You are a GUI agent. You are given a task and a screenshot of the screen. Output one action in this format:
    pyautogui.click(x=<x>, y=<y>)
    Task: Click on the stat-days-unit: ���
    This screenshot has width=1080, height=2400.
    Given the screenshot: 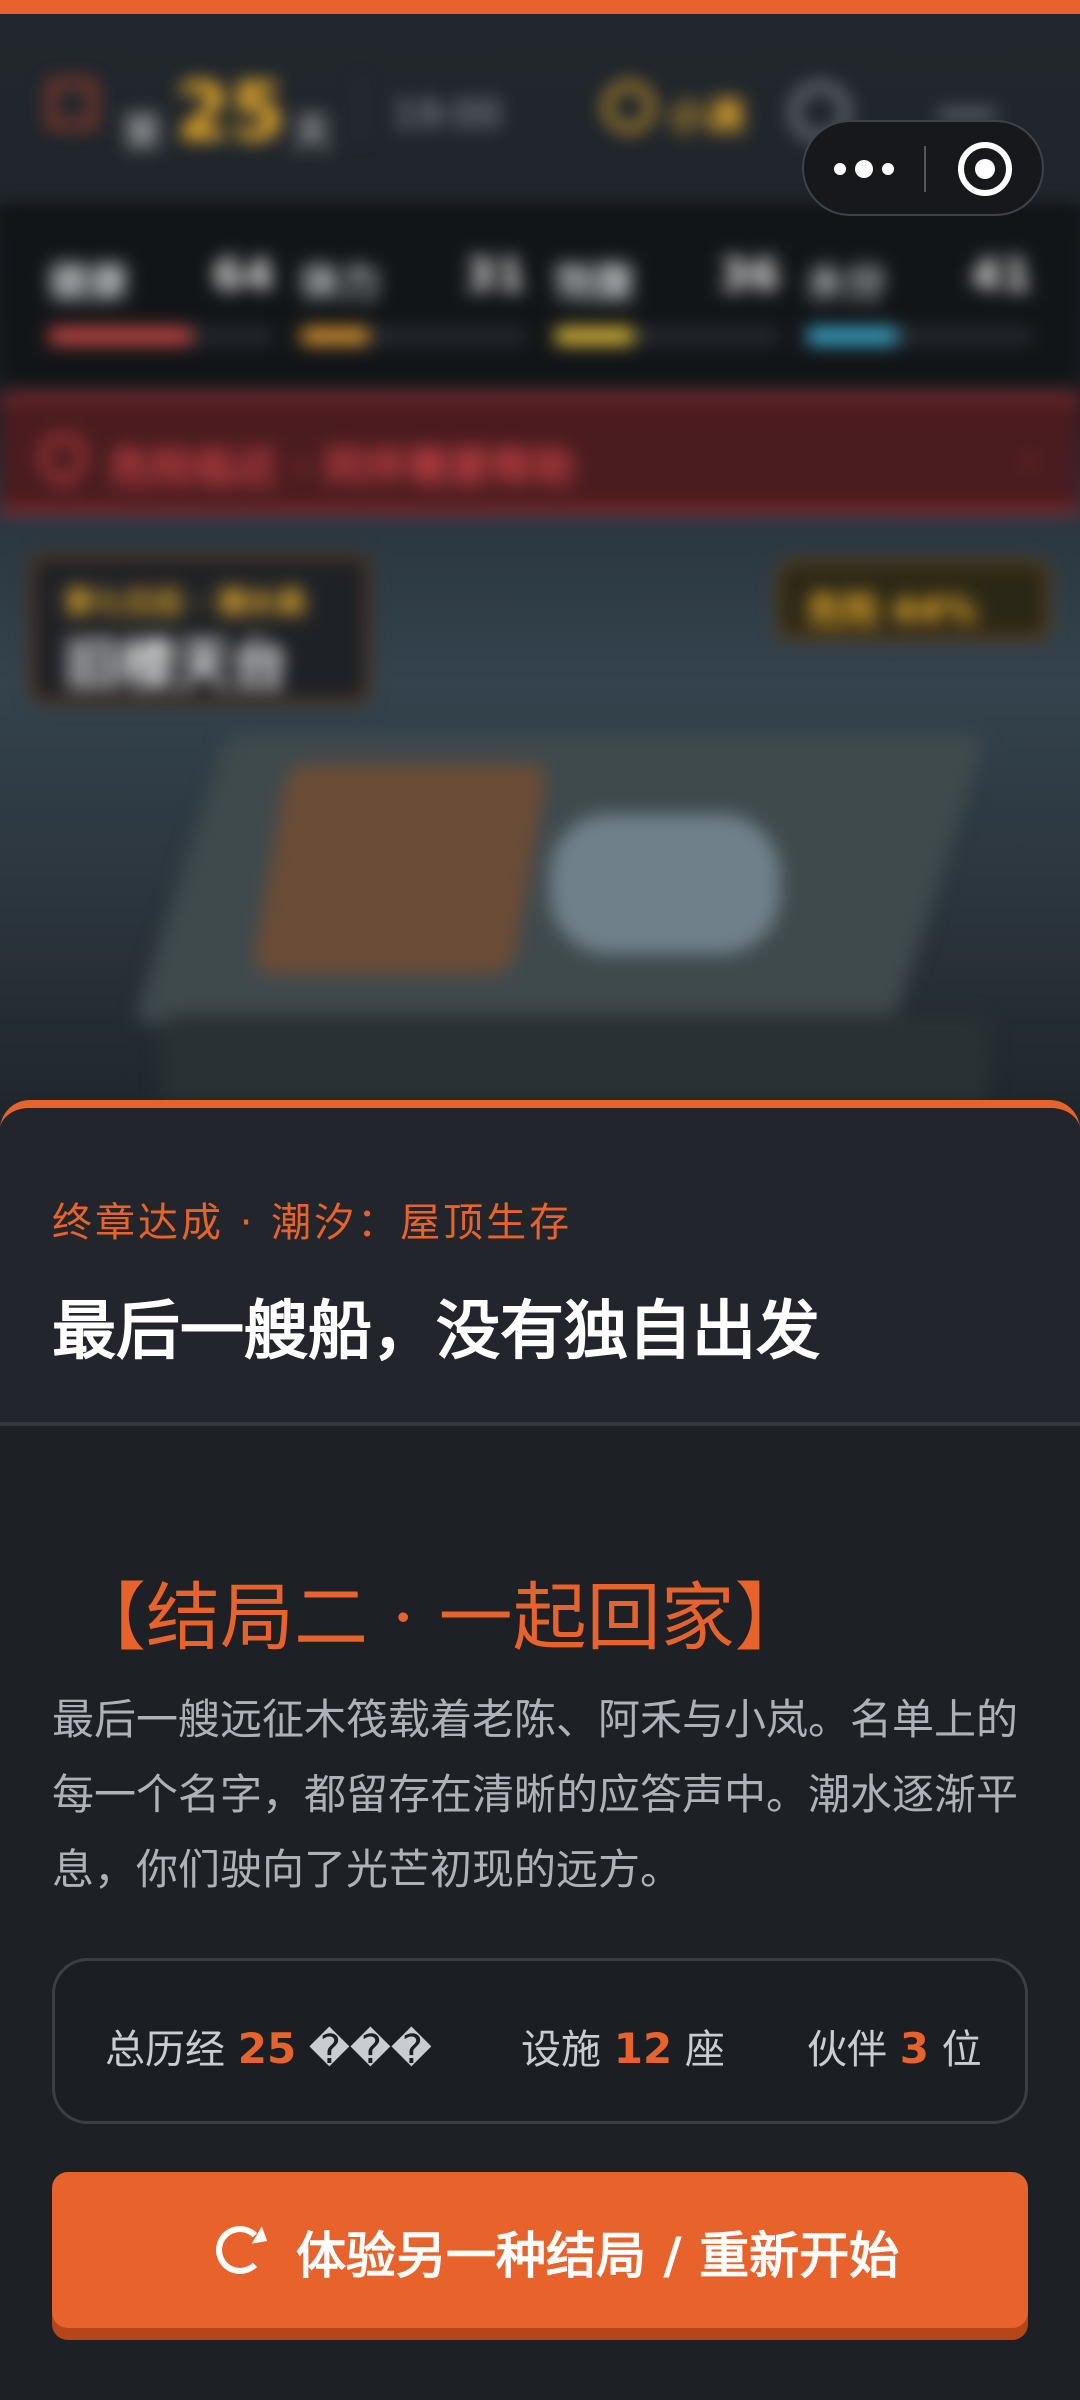 What is the action you would take?
    pyautogui.click(x=370, y=2050)
    